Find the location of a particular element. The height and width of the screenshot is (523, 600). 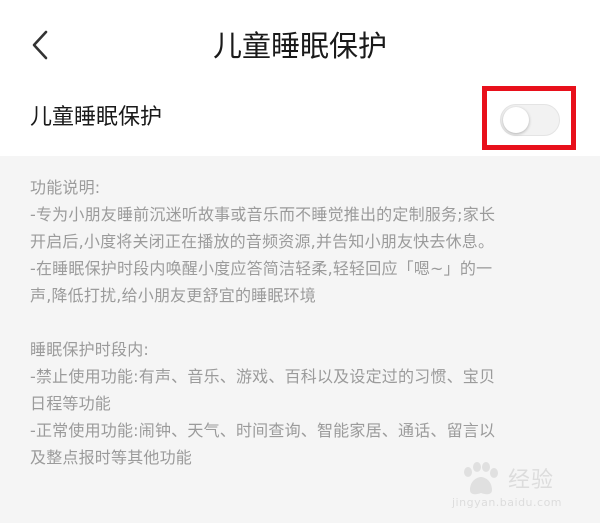

desc-spacer is located at coordinates (302, 322).